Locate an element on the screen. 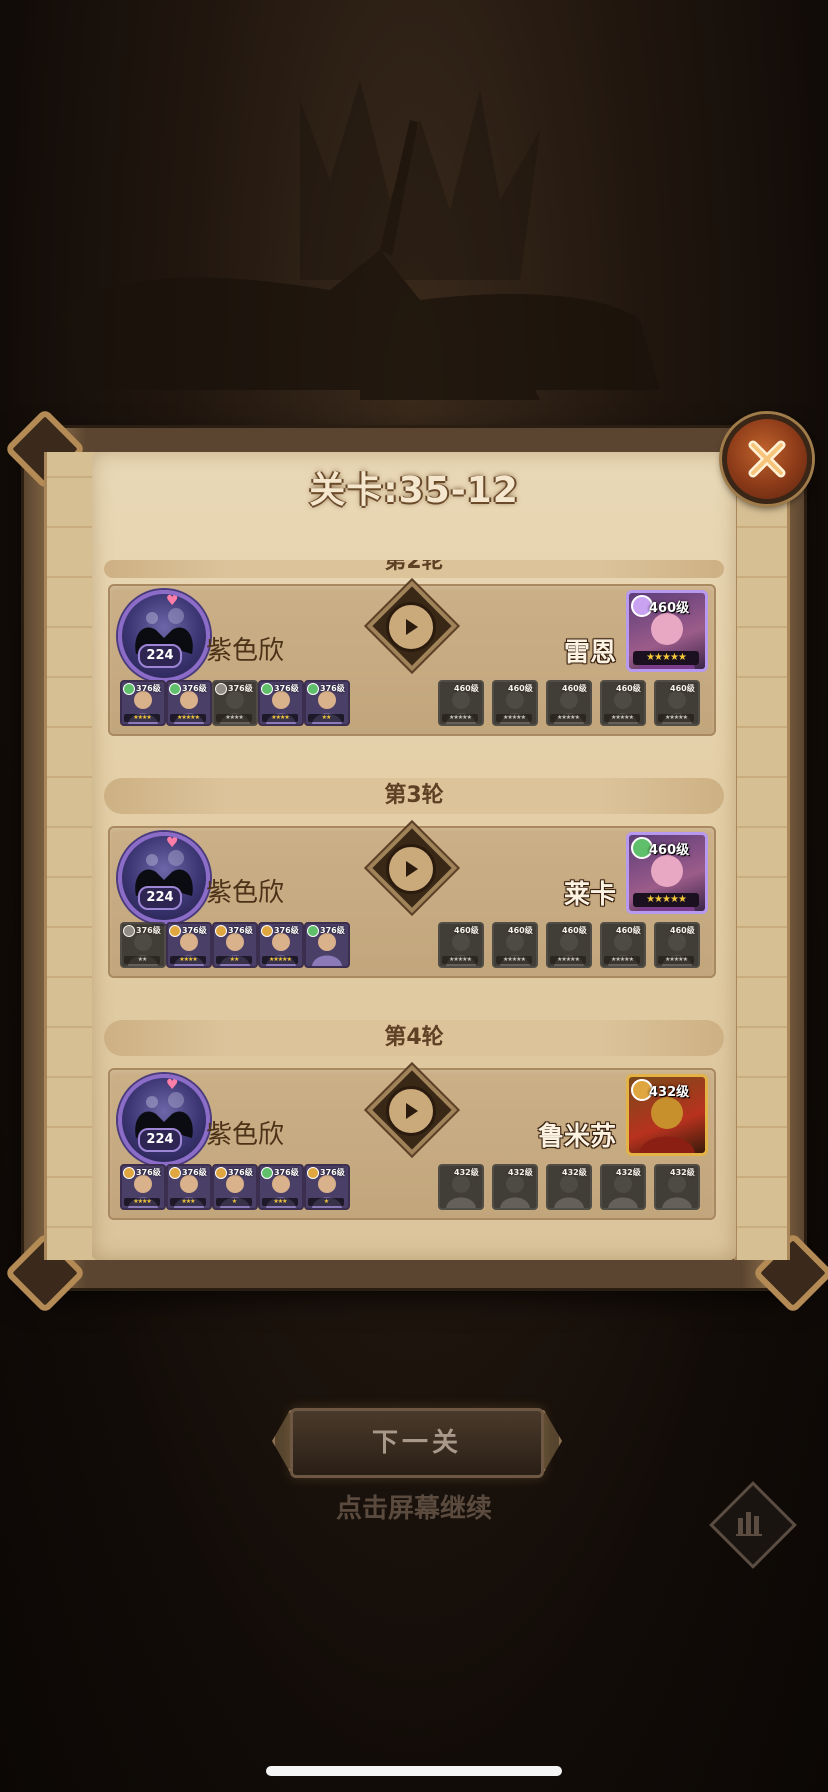  tap-to-continue-hint: 点击屏幕继续 is located at coordinates (414, 1506).